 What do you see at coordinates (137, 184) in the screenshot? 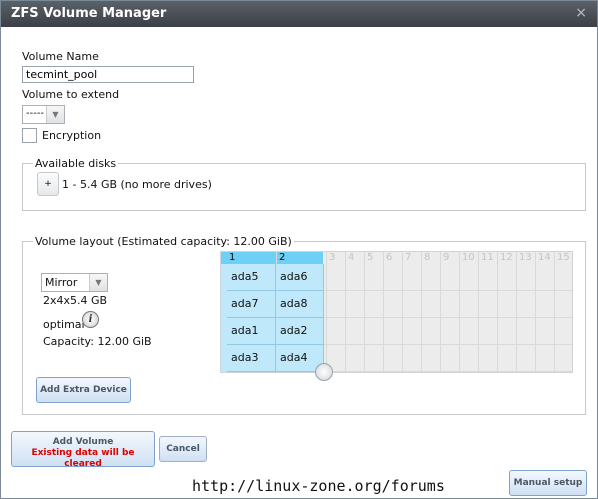
I see `available-disks-summary: 1 - 5.4 GB (no more drives)` at bounding box center [137, 184].